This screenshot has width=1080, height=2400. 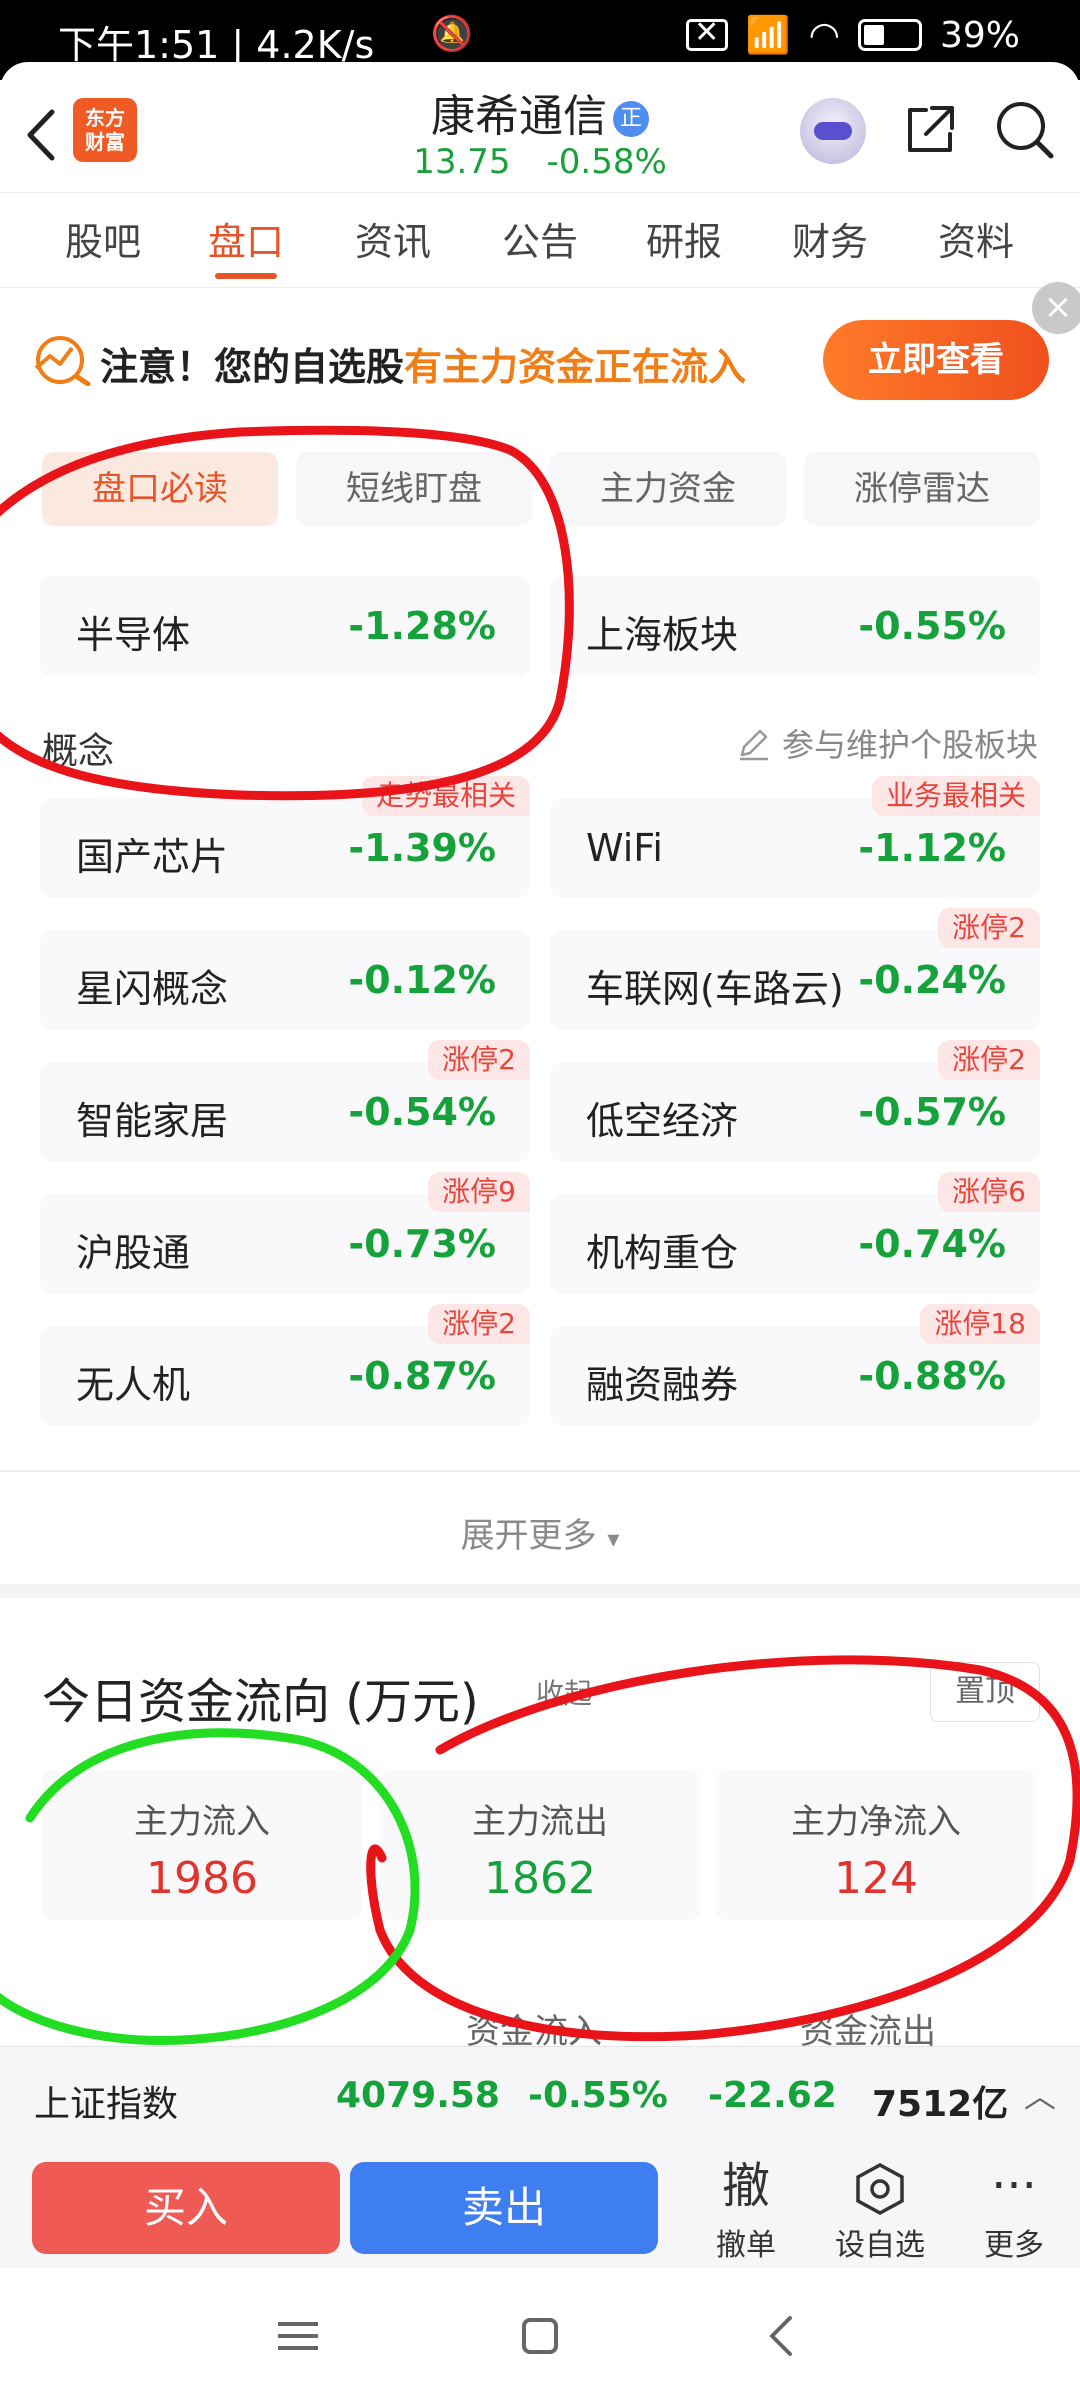 I want to click on concept-tag: 涨停18, so click(x=980, y=1324).